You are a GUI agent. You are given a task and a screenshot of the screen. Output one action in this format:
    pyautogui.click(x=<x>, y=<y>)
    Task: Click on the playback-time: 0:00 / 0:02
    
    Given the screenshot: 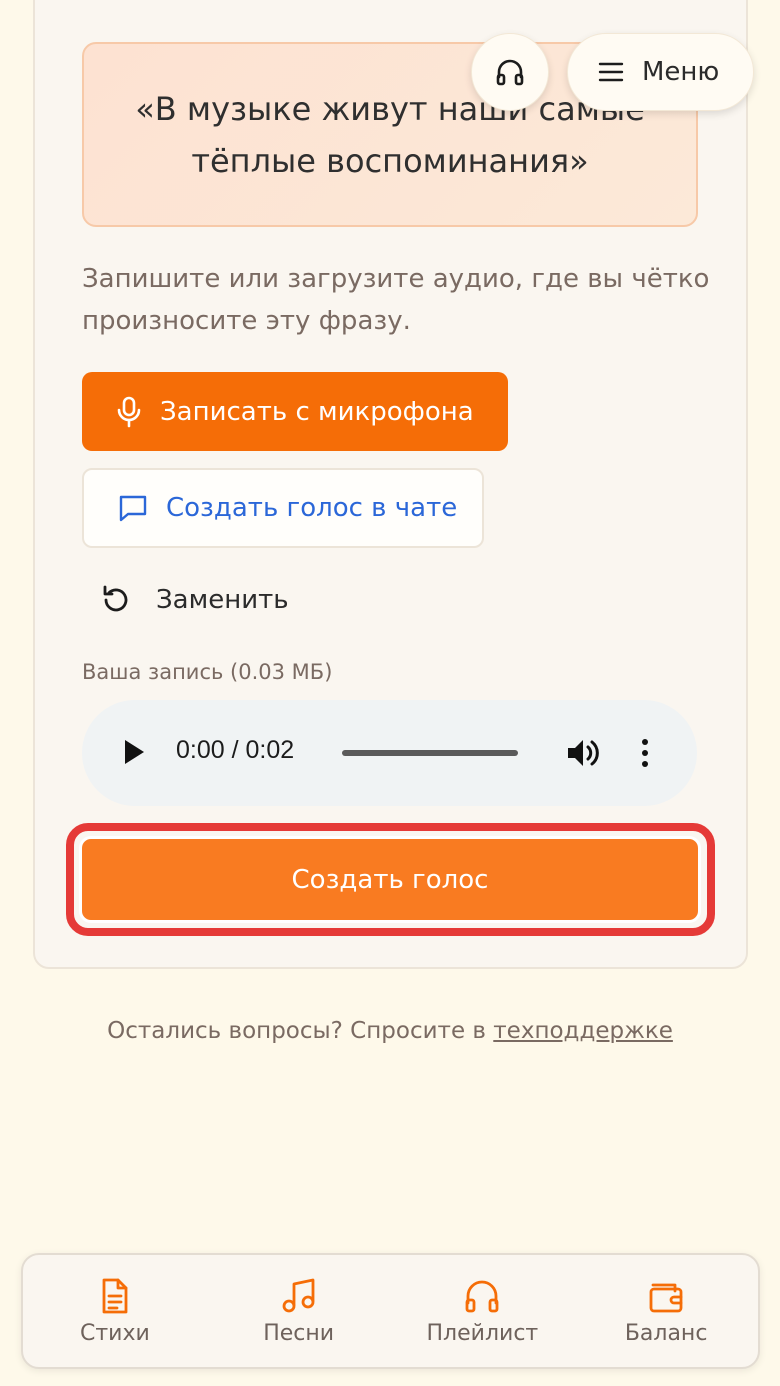 What is the action you would take?
    pyautogui.click(x=235, y=750)
    